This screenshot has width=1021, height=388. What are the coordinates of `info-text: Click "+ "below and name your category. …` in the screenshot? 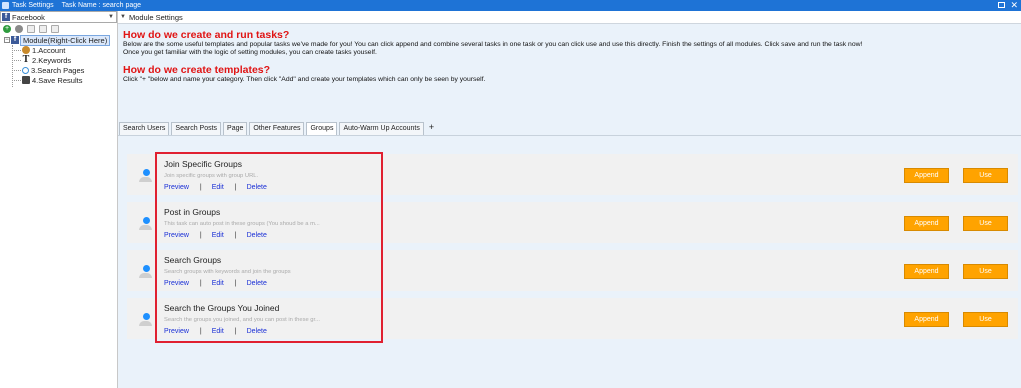 It's located at (304, 79).